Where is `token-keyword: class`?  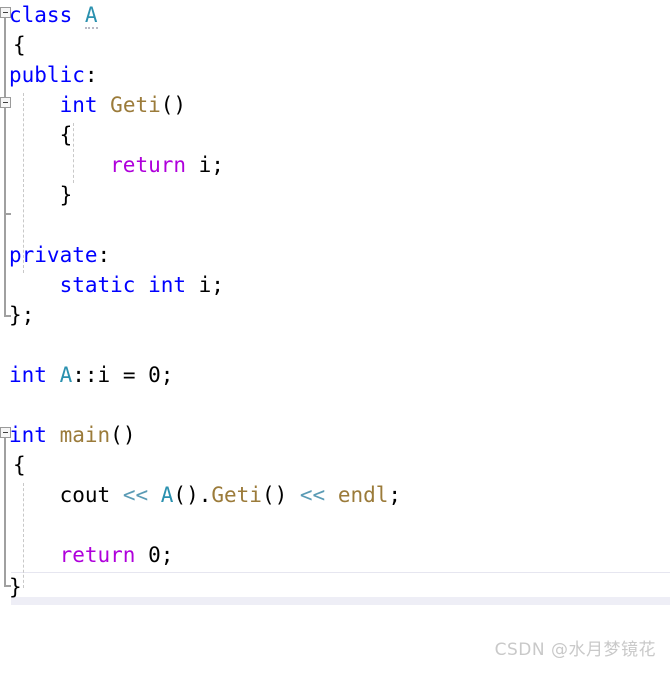
token-keyword: class is located at coordinates (41, 15).